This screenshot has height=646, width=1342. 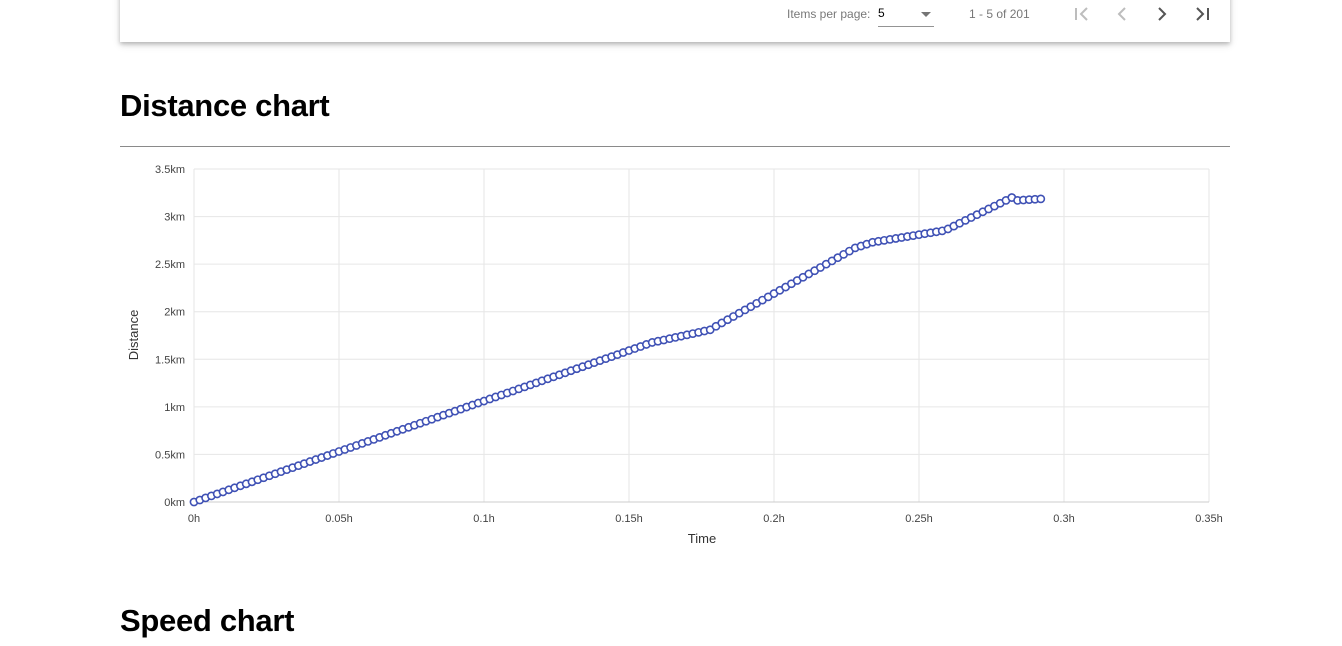 I want to click on x-tick-label: 0.05h, so click(x=339, y=519).